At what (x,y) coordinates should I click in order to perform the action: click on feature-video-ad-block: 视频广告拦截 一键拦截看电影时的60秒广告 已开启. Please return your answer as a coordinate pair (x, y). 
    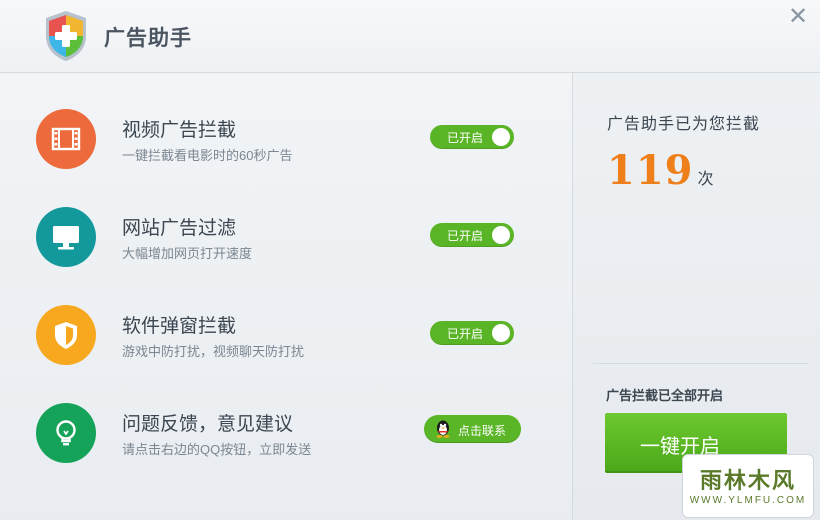
    Looking at the image, I should click on (286, 144).